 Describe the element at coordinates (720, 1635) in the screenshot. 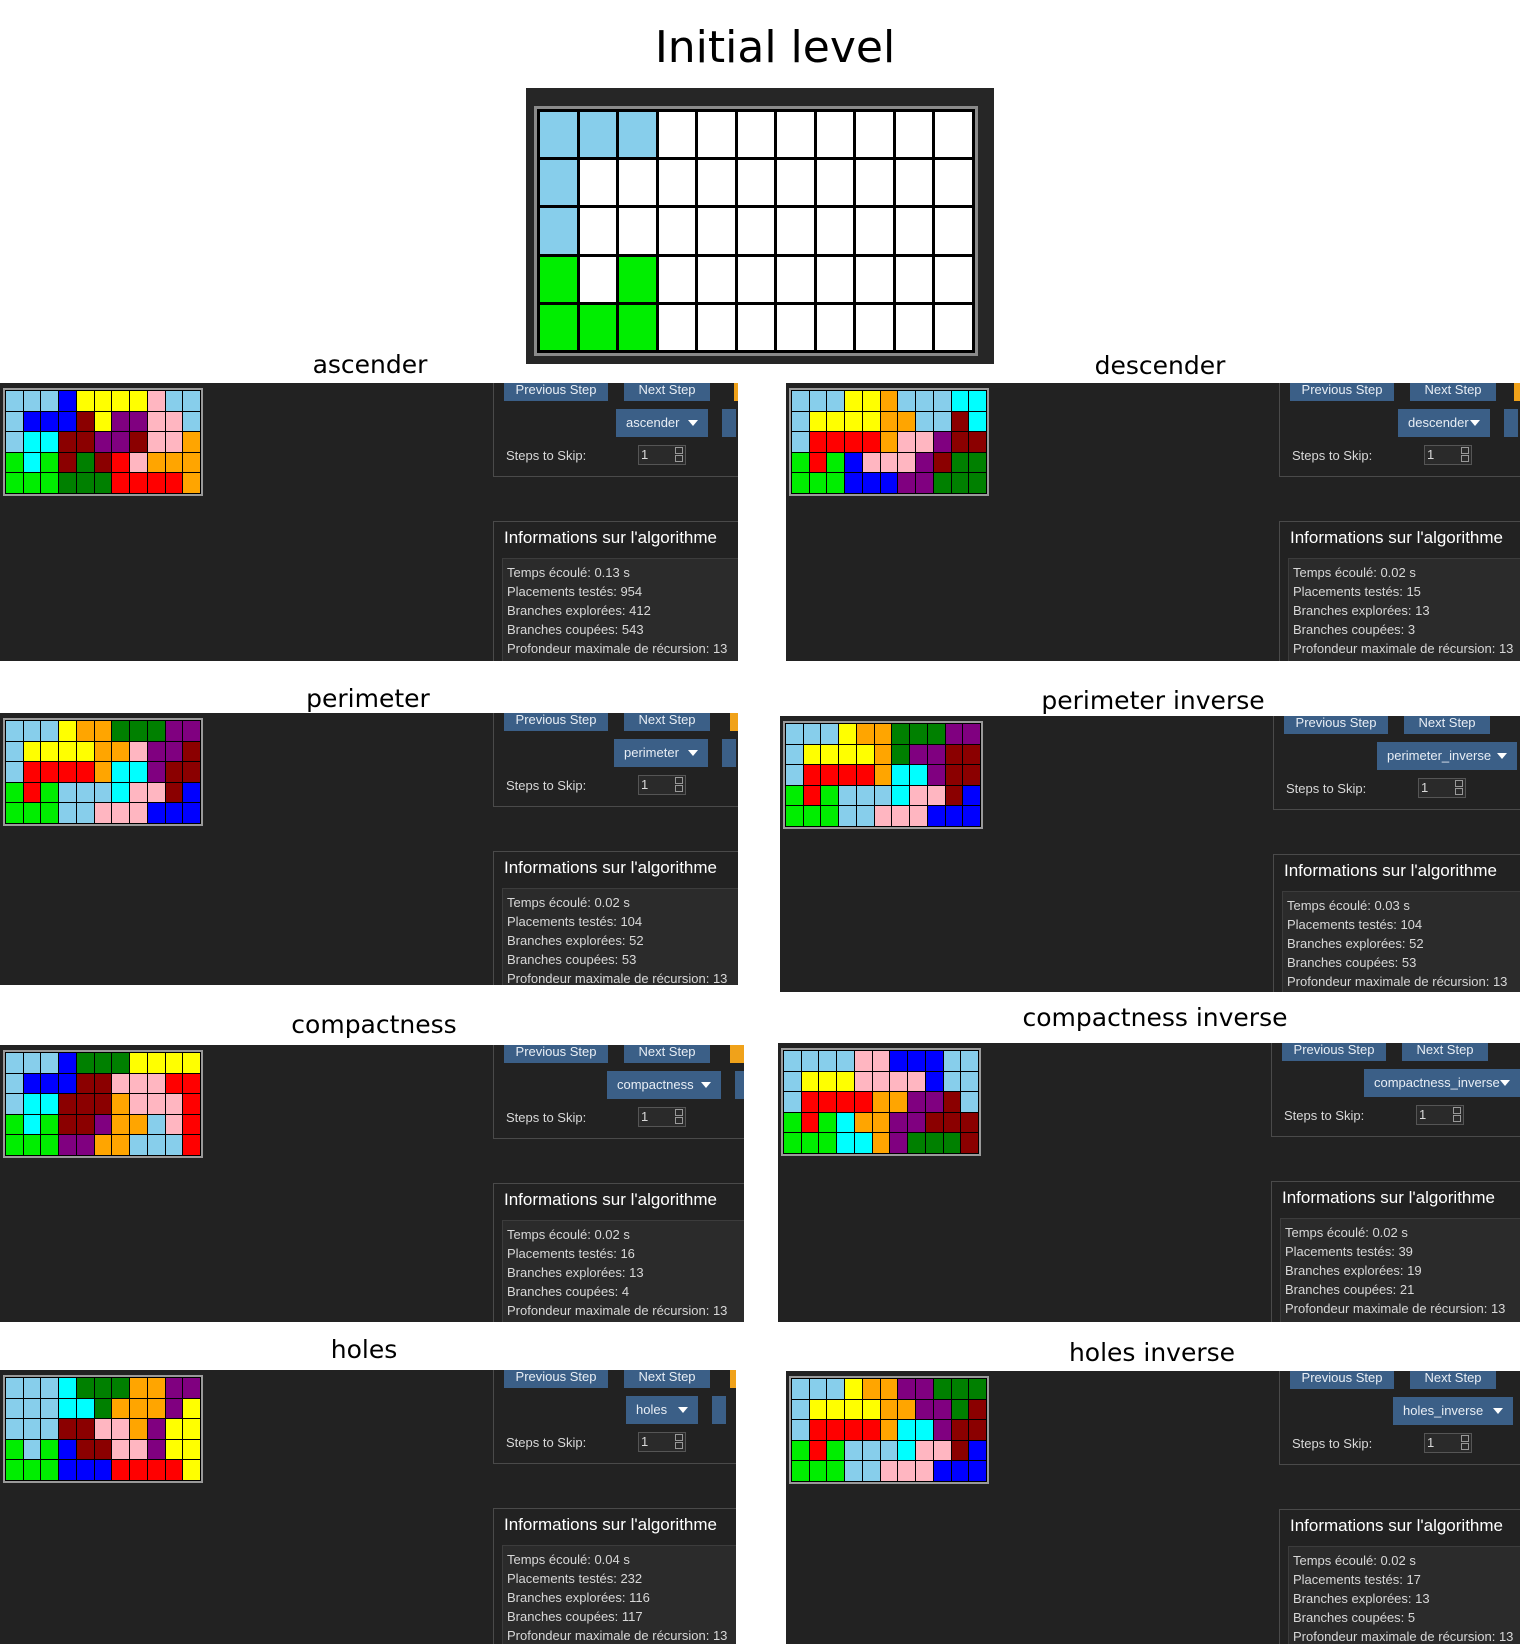

I see `info-depth-value: 13` at that location.